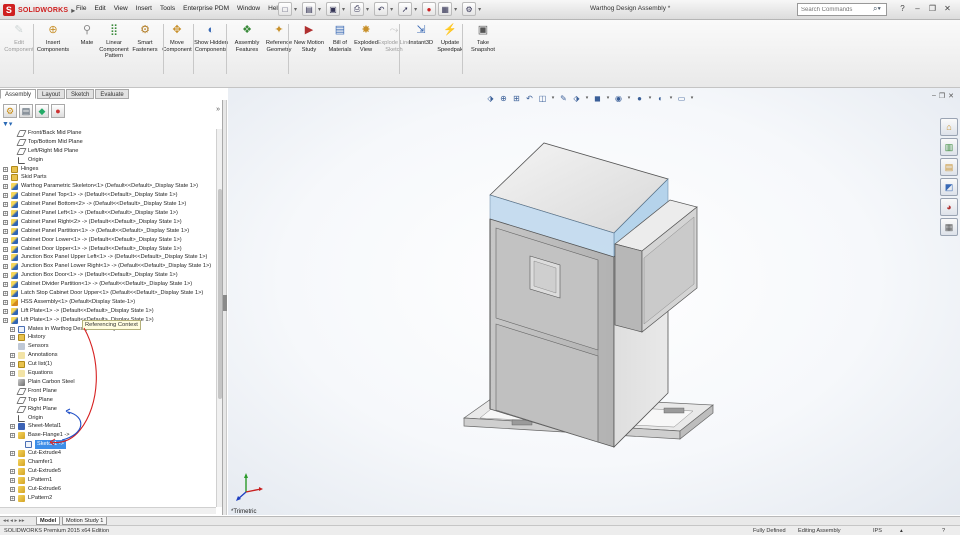  Describe the element at coordinates (112, 94) in the screenshot. I see `tab-evaluate: Evaluate` at that location.